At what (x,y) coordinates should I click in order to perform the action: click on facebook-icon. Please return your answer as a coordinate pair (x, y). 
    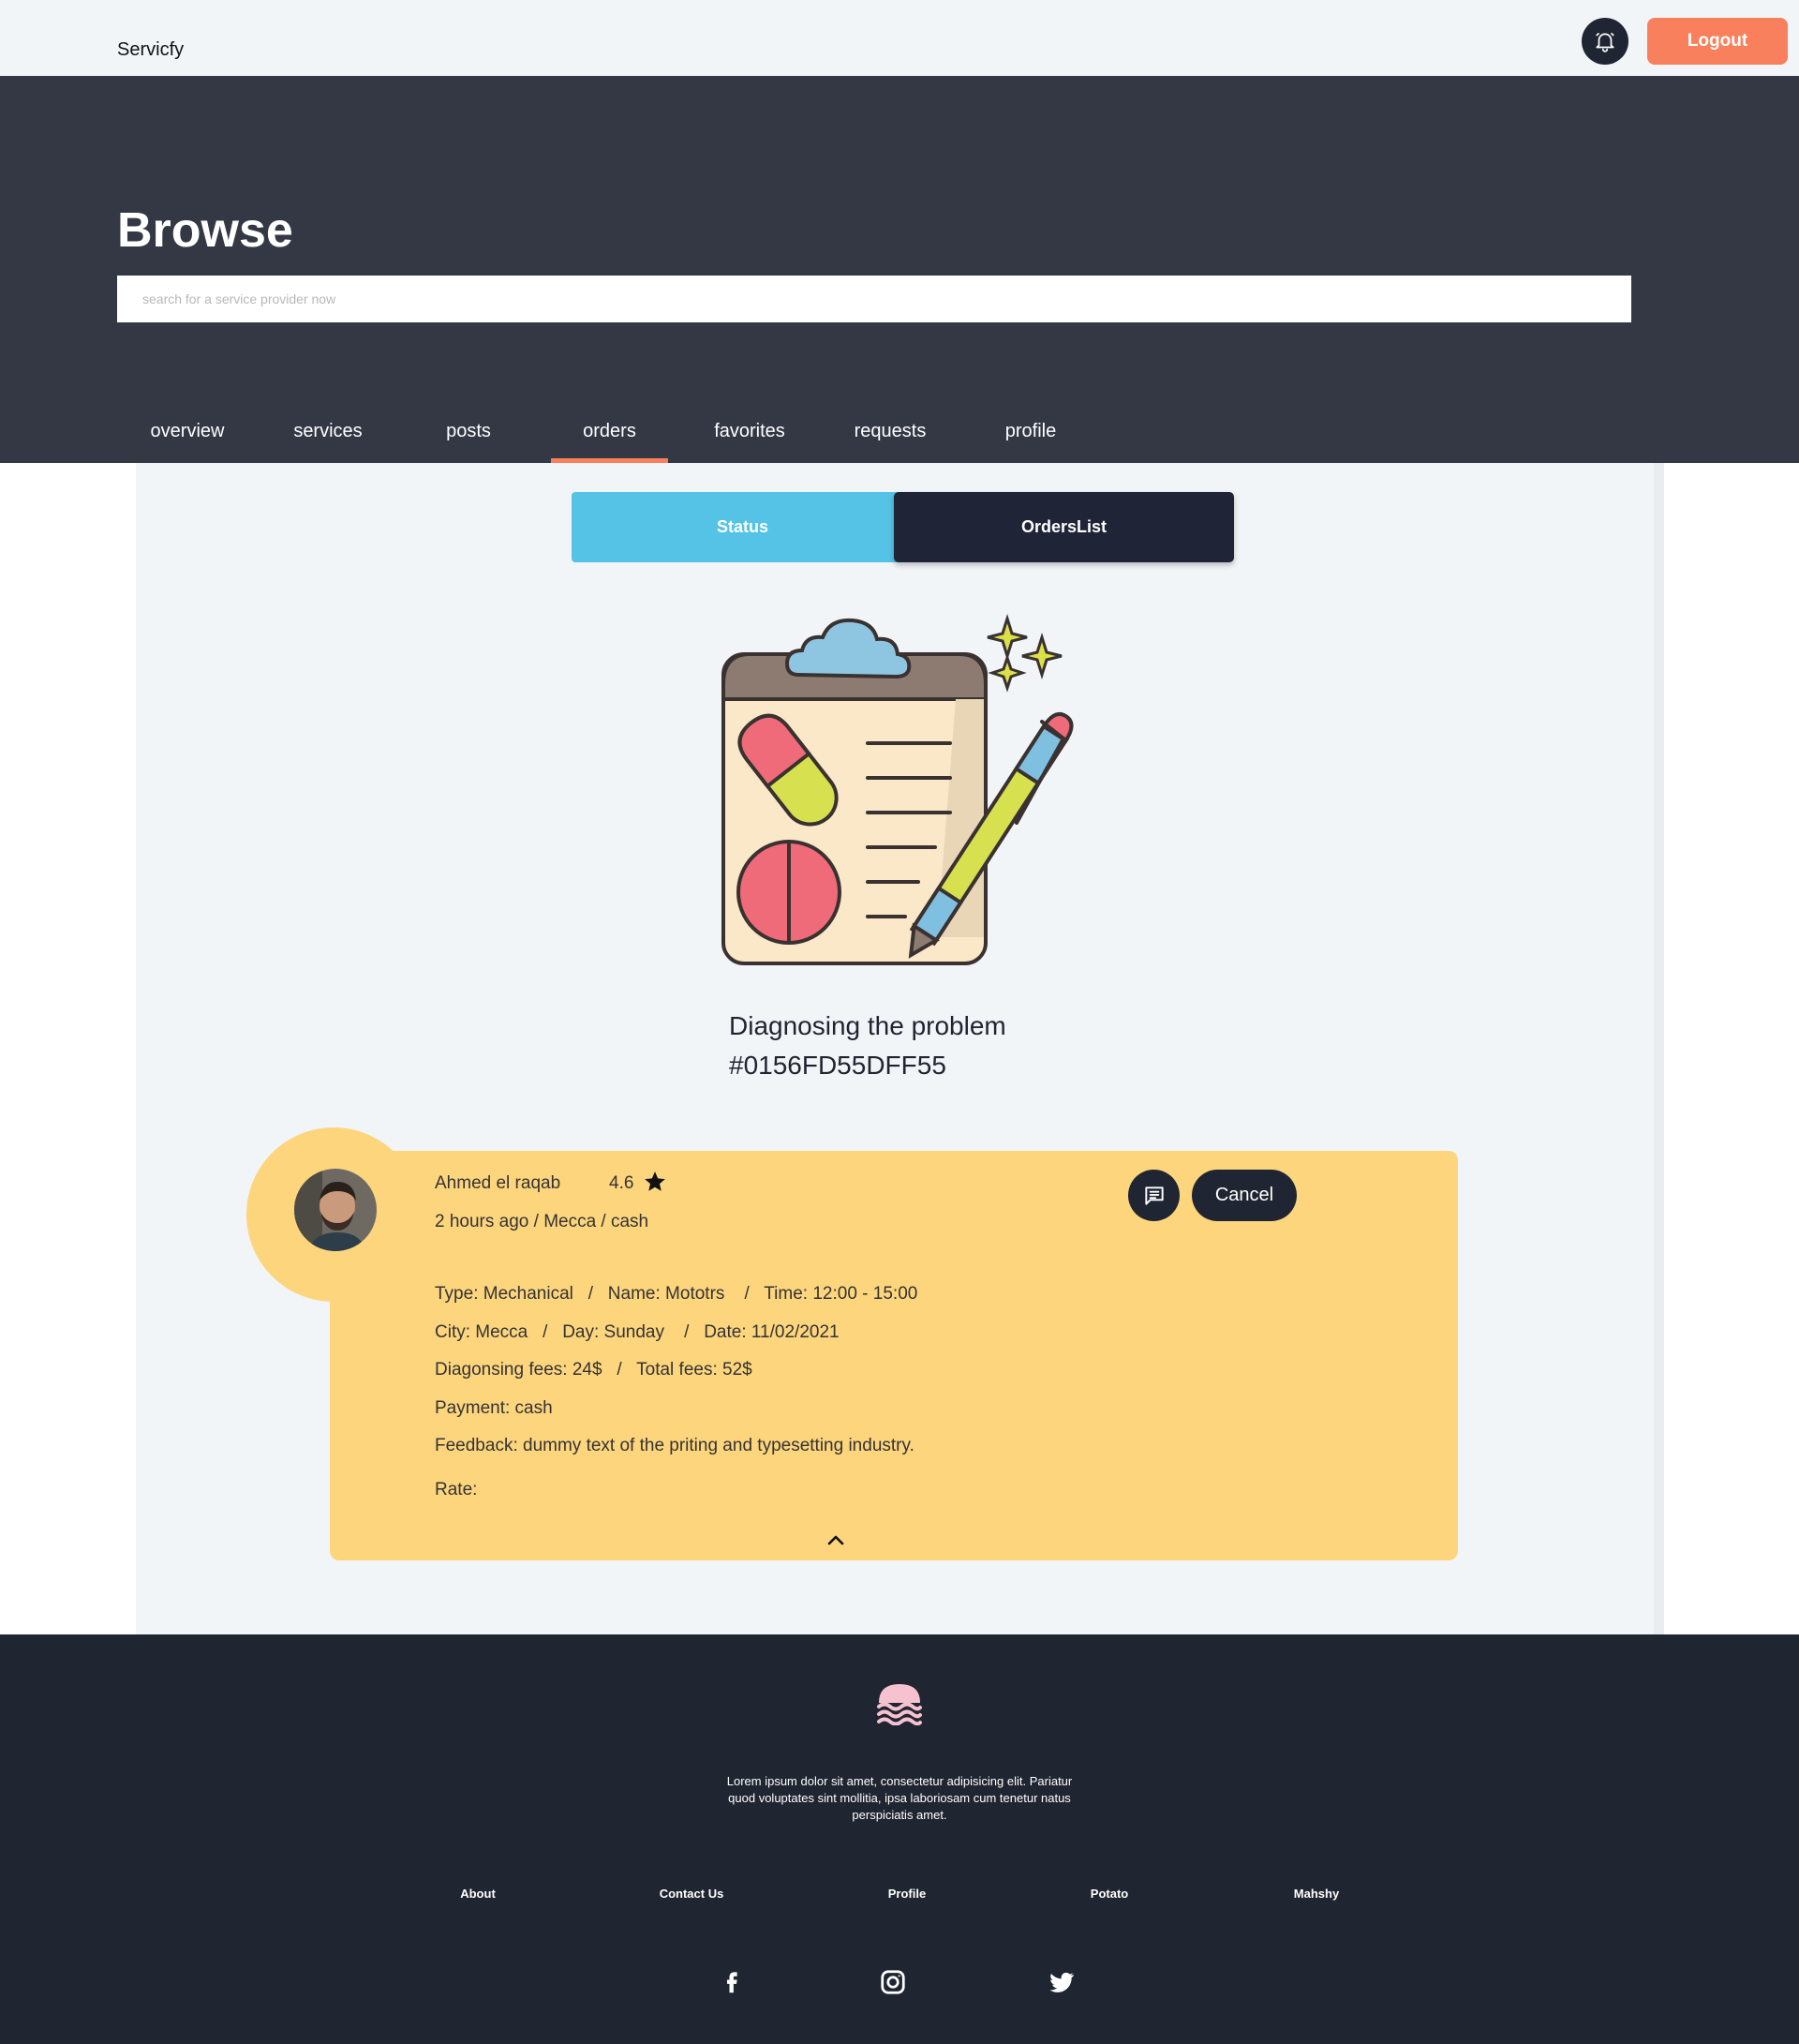
    Looking at the image, I should click on (732, 1982).